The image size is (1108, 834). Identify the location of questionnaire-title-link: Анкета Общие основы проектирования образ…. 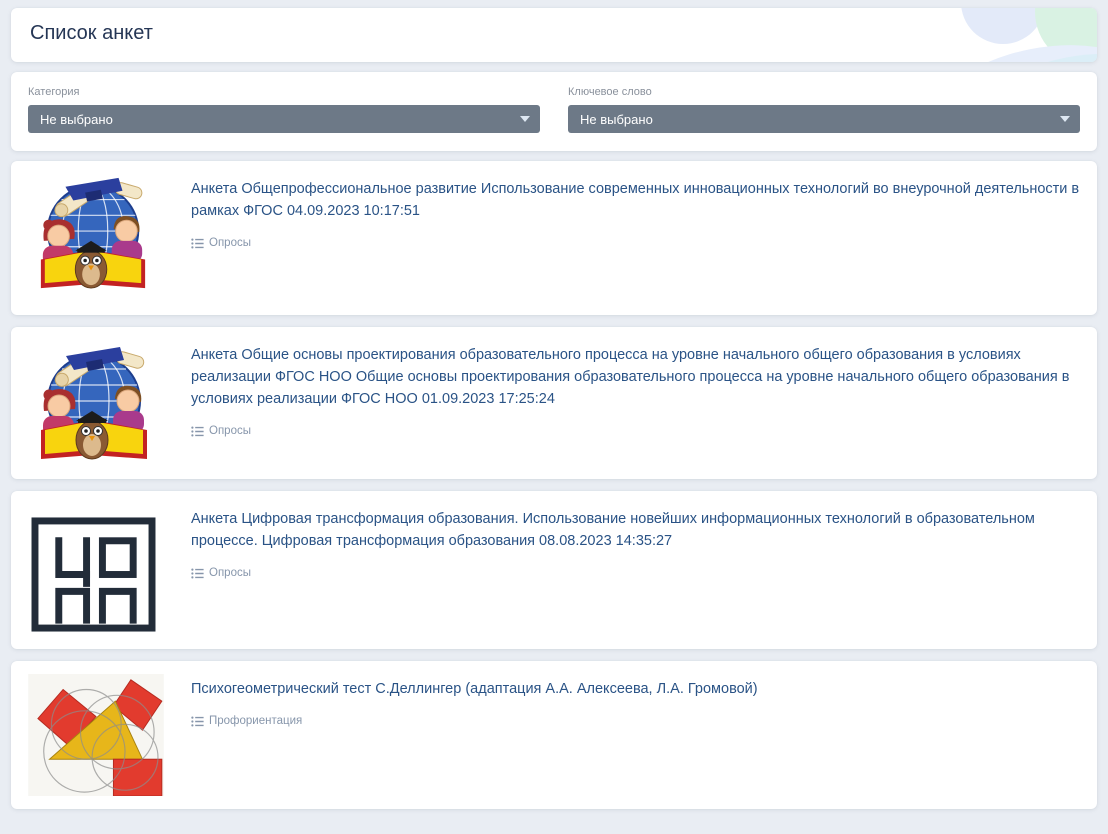
(635, 377).